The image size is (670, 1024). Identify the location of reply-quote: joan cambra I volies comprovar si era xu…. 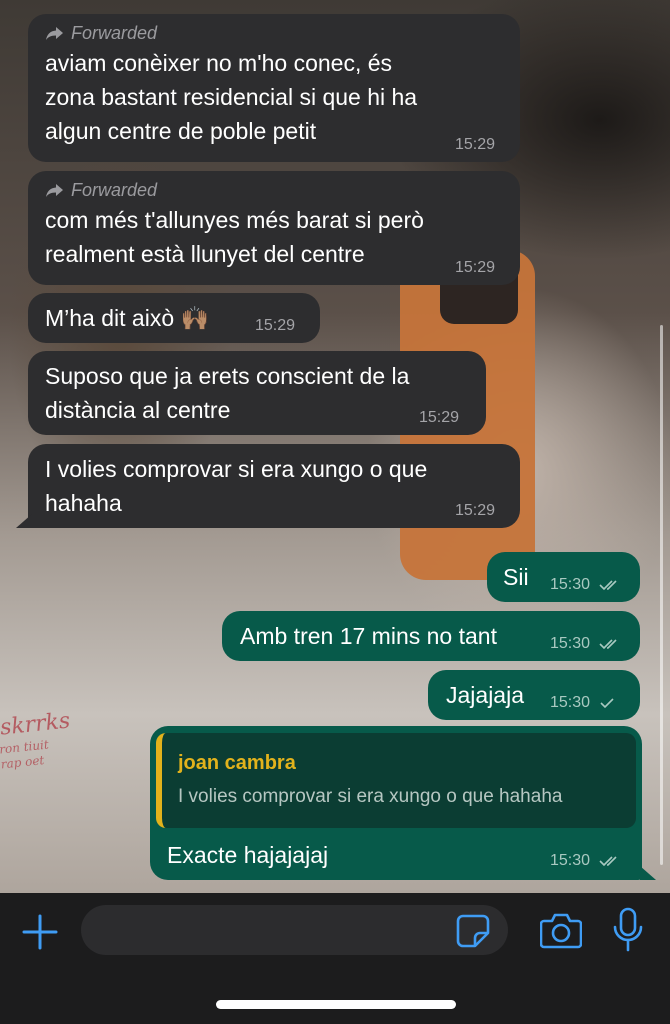
(396, 780).